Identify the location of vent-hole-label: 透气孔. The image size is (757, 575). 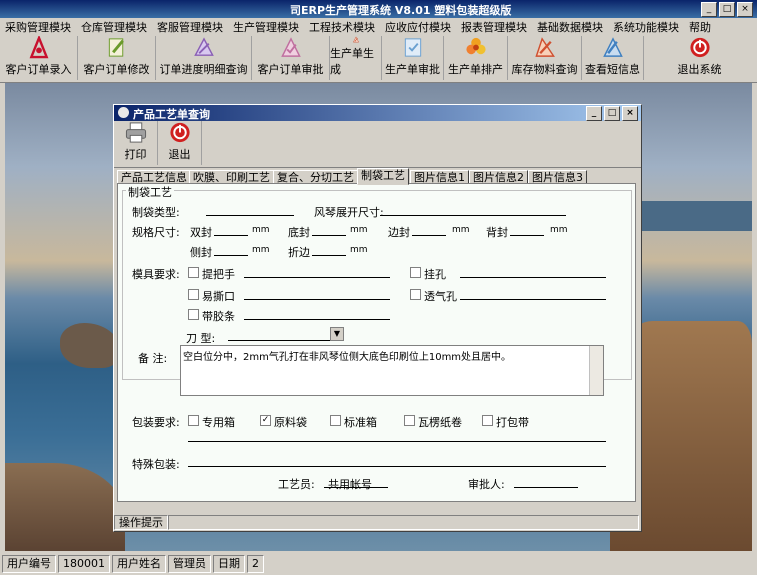
(440, 296).